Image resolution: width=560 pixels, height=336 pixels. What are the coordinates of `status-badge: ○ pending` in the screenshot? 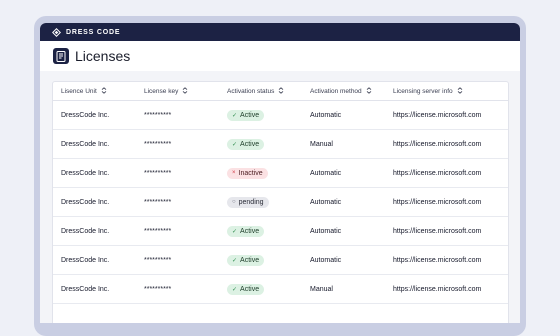 It's located at (248, 202).